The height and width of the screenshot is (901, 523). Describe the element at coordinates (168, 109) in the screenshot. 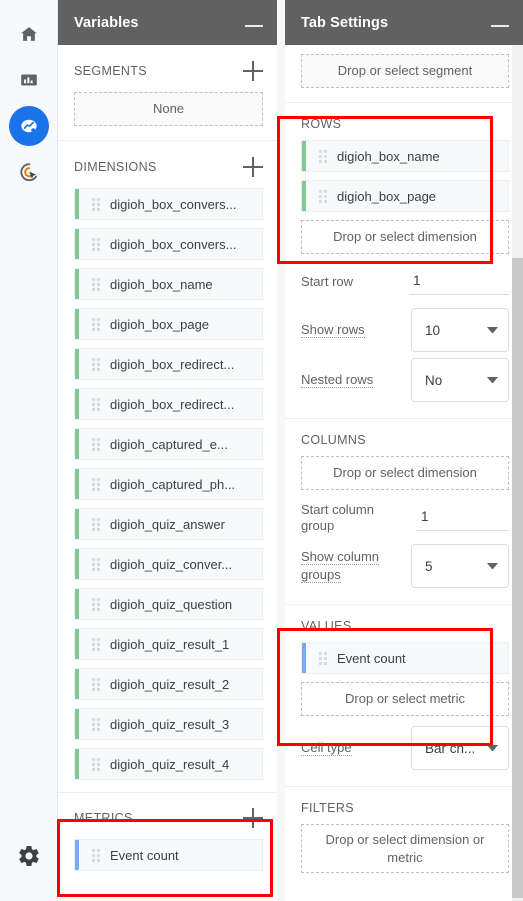

I see `segment-none-chip: None` at that location.